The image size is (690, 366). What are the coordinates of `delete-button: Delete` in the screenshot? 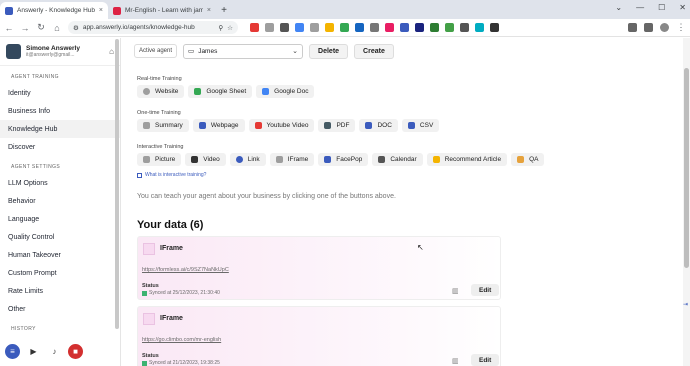 It's located at (329, 51).